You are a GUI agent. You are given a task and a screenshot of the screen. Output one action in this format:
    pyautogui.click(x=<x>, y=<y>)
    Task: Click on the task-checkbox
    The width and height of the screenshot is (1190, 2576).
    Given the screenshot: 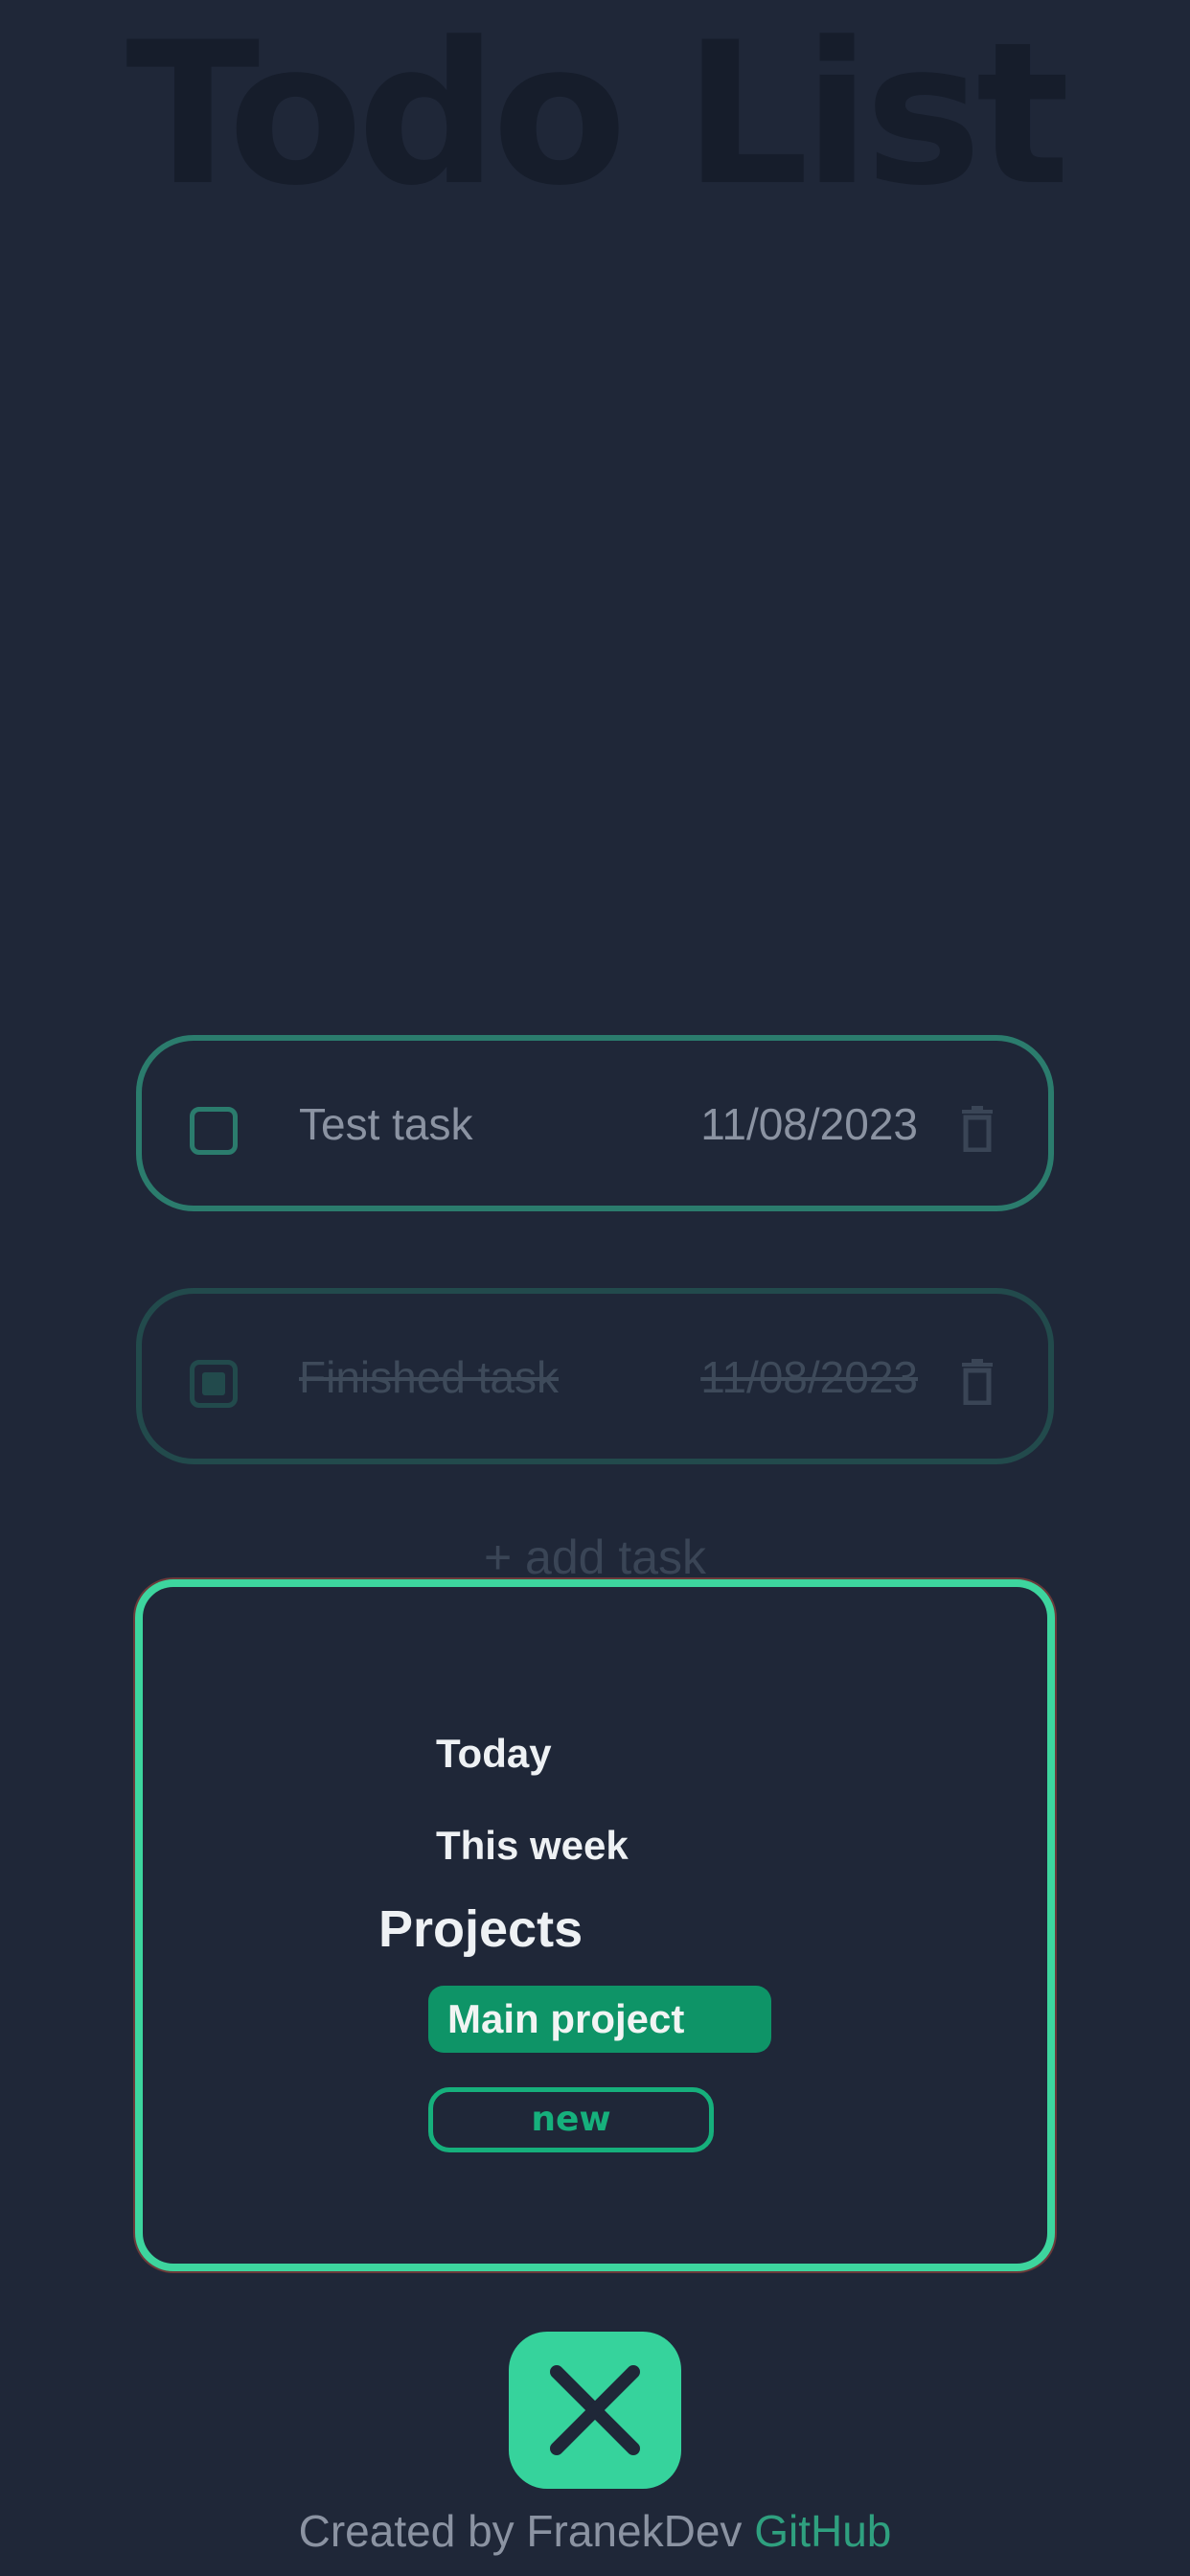 What is the action you would take?
    pyautogui.click(x=214, y=1131)
    